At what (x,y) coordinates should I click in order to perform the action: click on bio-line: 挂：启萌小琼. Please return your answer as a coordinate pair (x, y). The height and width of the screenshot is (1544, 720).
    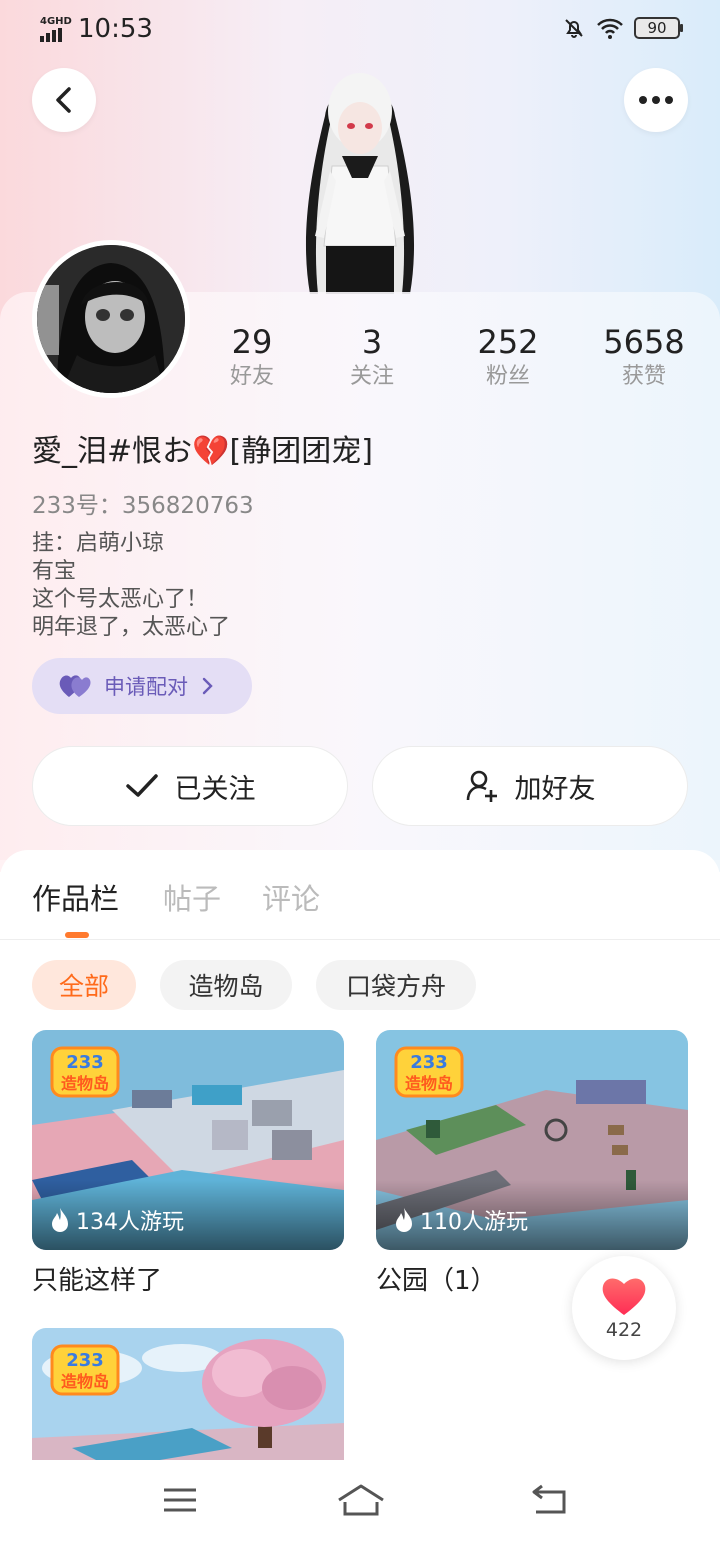
    Looking at the image, I should click on (98, 543).